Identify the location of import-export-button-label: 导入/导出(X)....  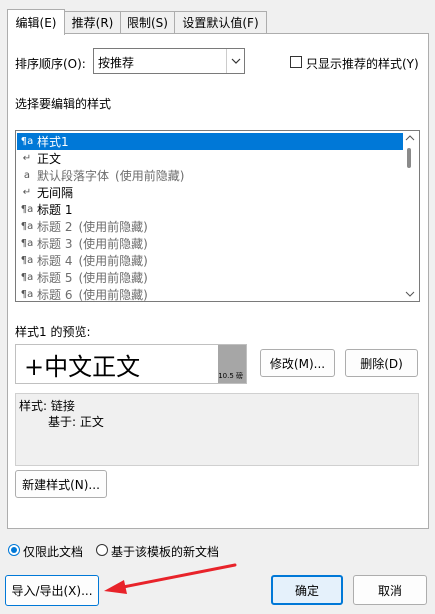
(52, 591).